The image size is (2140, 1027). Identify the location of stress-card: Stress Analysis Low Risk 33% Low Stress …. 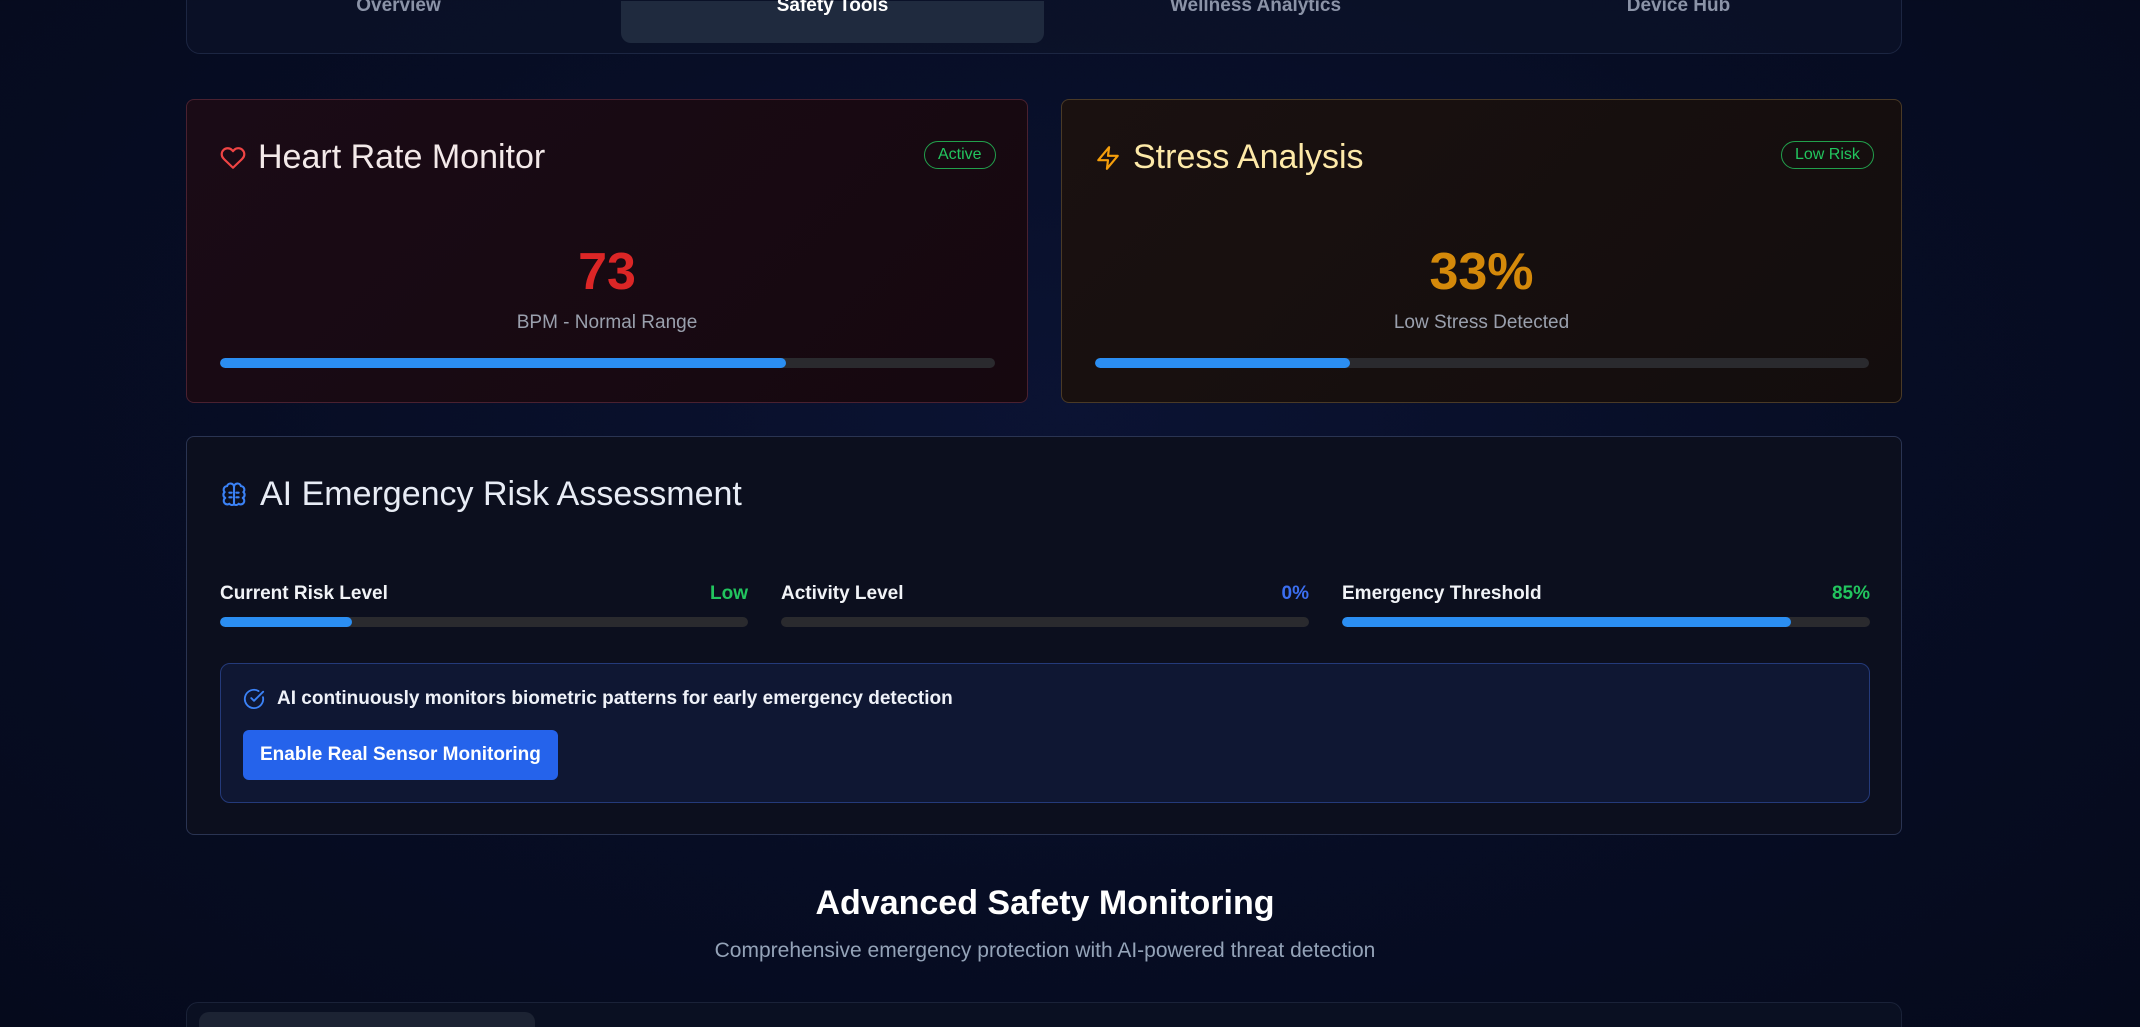
(1481, 251).